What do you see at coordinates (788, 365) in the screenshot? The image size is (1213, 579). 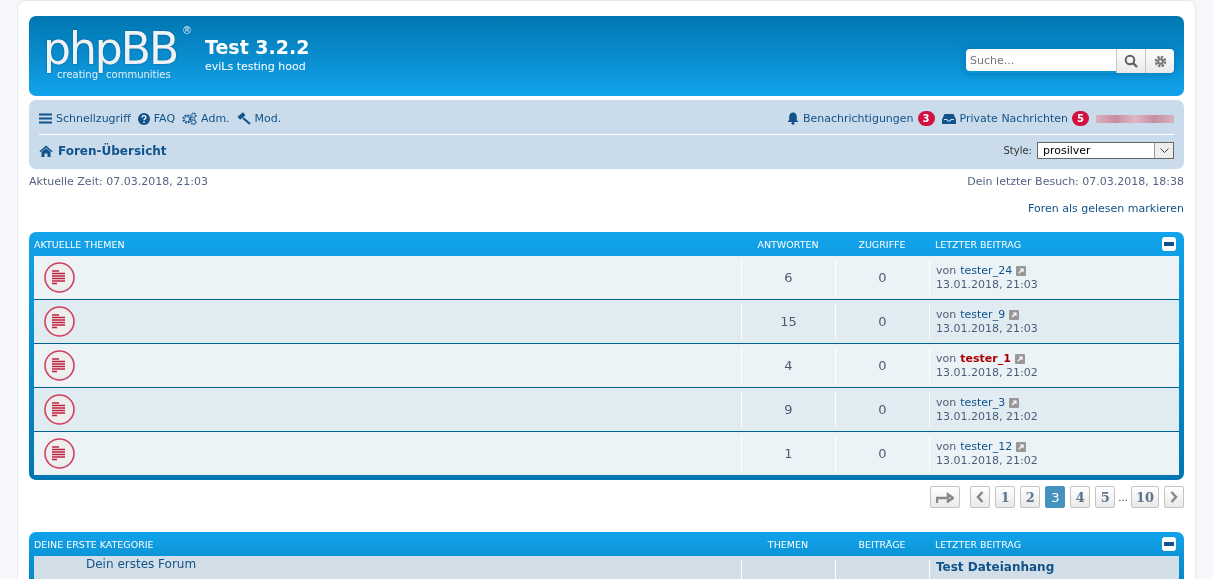 I see `reply-count: 4` at bounding box center [788, 365].